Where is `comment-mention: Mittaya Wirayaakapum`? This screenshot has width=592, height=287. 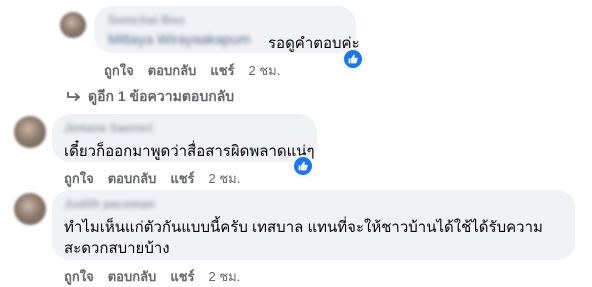
comment-mention: Mittaya Wirayaakapum is located at coordinates (179, 39).